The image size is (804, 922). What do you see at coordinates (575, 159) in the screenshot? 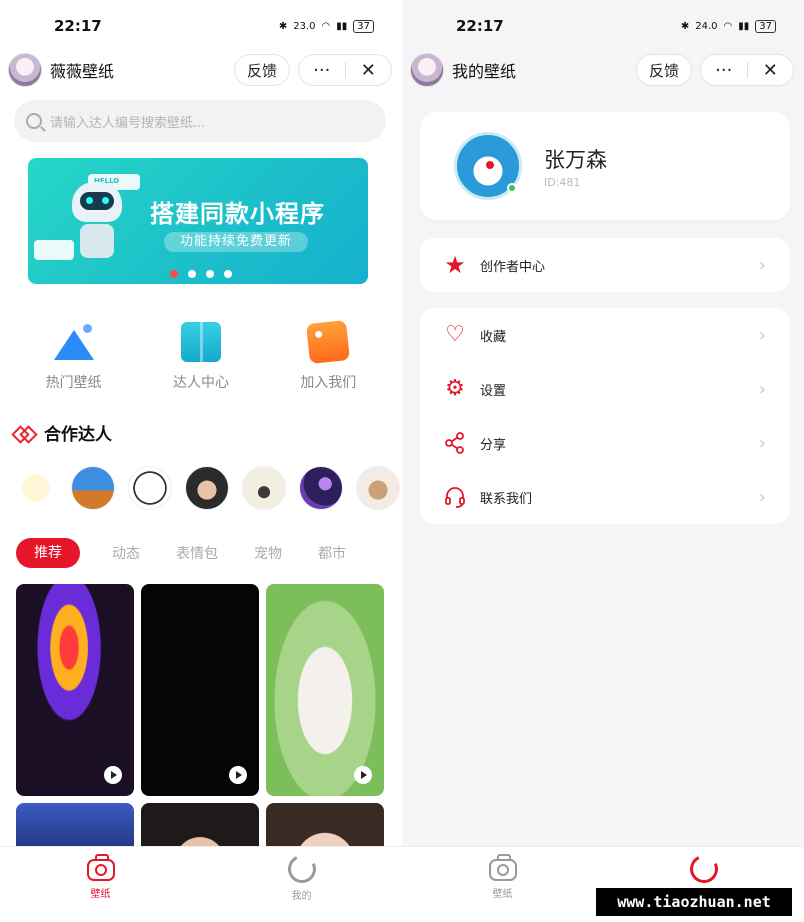
I see `user-name: 张万森` at bounding box center [575, 159].